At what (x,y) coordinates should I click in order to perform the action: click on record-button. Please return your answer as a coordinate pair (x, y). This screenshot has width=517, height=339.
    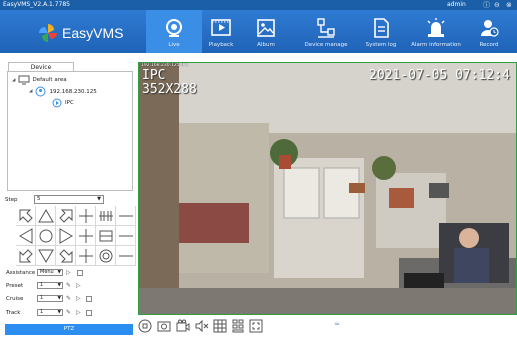
    Looking at the image, I should click on (183, 326).